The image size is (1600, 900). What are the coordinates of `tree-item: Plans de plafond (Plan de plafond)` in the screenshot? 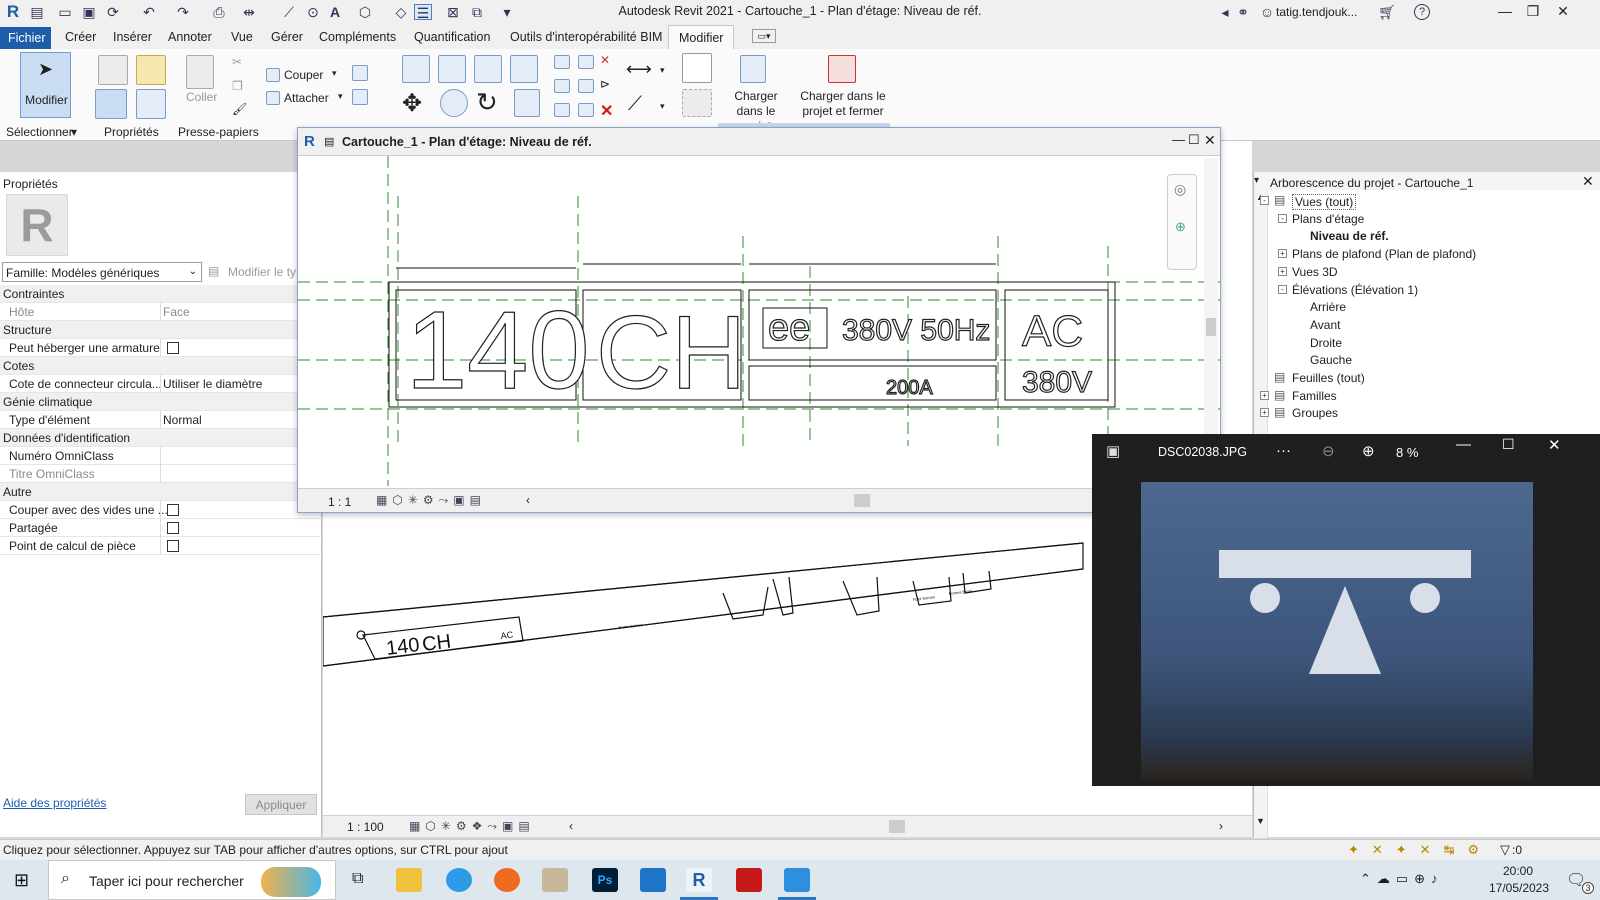 It's located at (1384, 254).